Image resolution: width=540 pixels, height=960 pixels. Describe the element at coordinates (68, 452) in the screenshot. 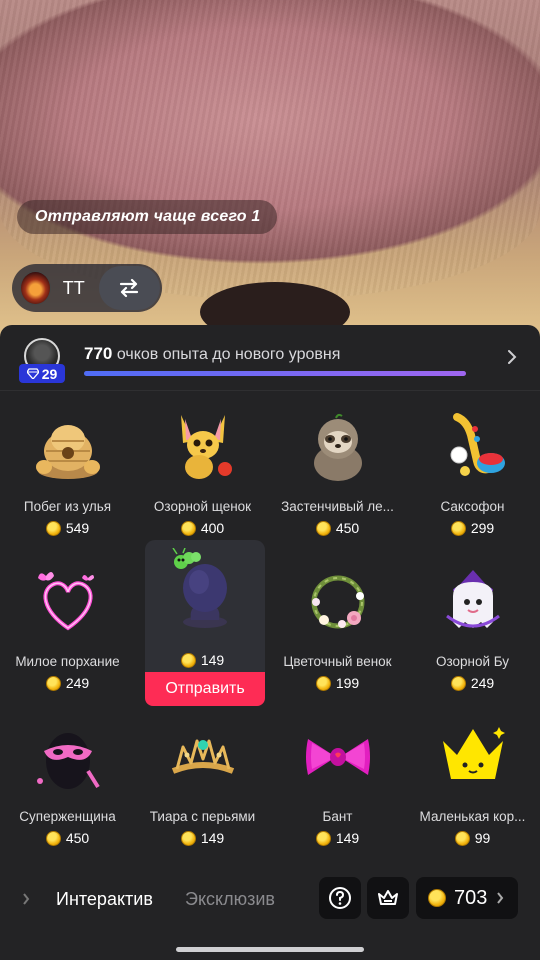

I see `beehive-icon` at that location.